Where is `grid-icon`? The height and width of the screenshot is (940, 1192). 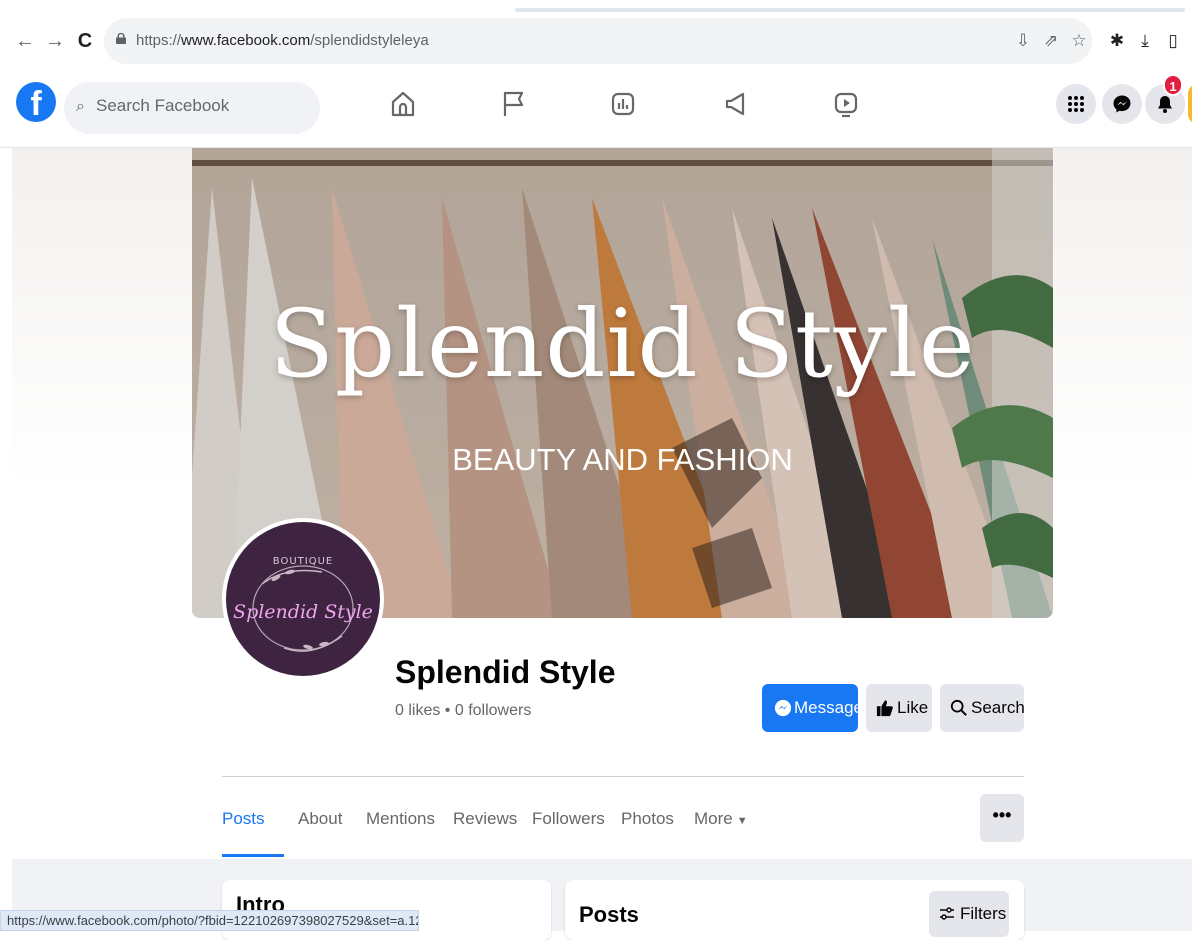
grid-icon is located at coordinates (1076, 104).